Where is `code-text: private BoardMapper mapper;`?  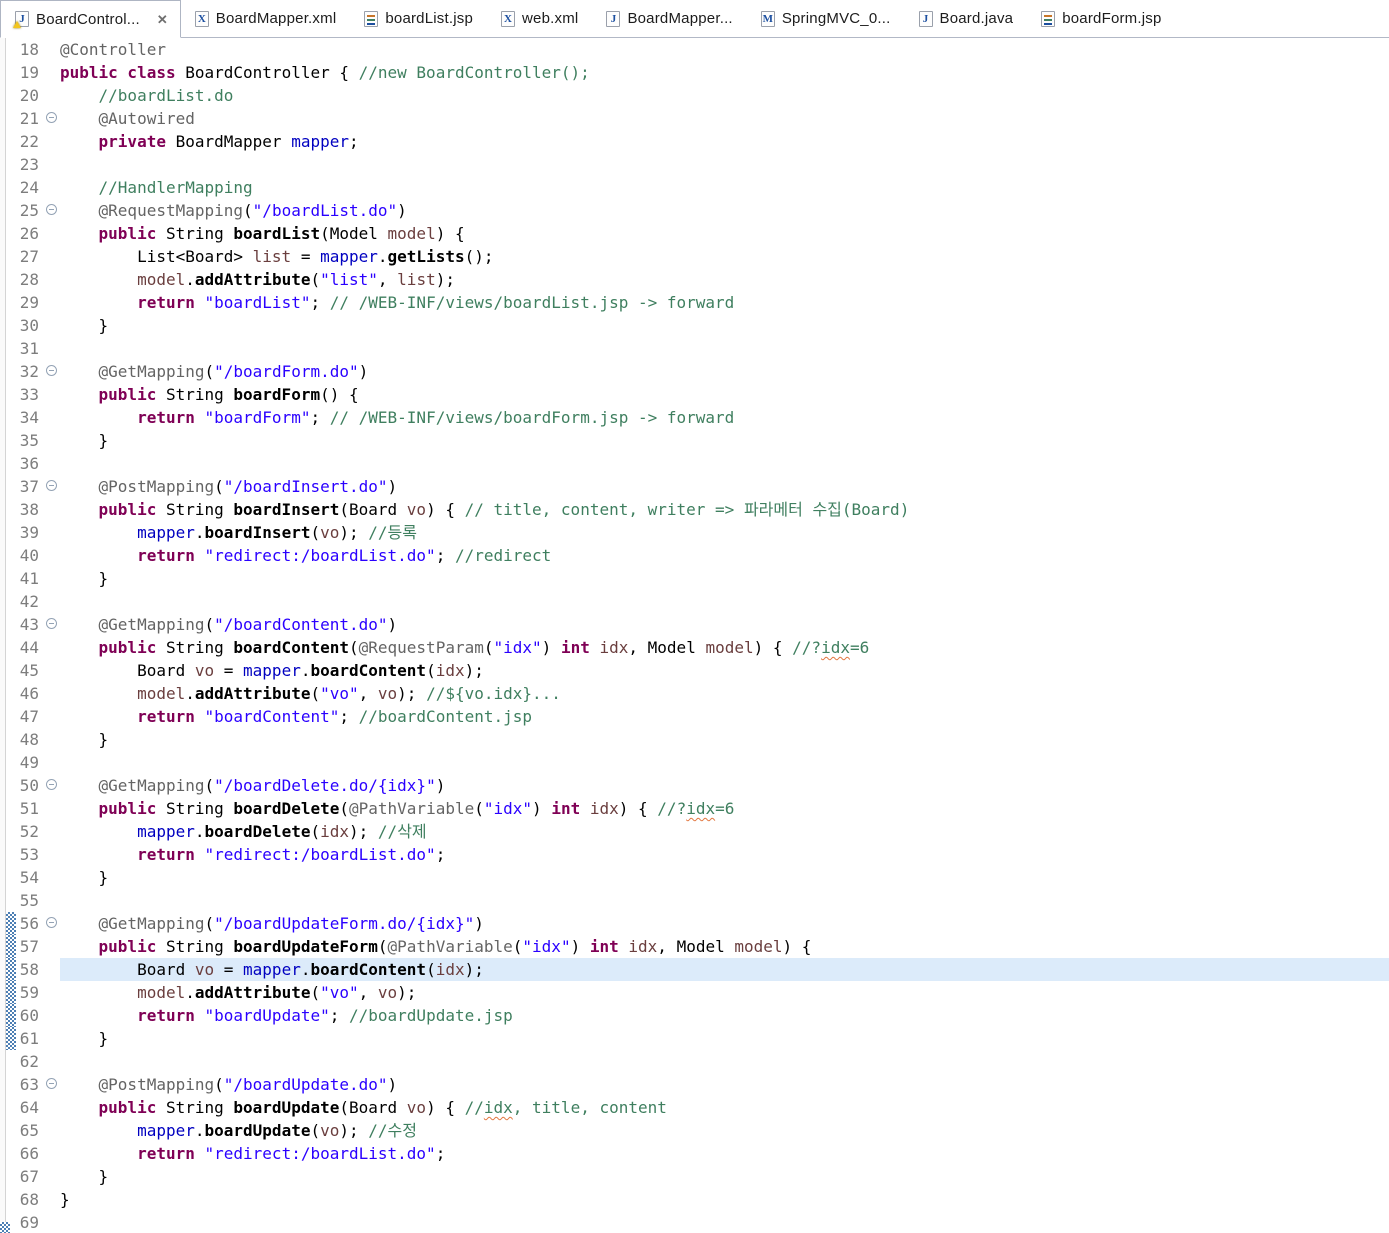
code-text: private BoardMapper mapper; is located at coordinates (724, 141).